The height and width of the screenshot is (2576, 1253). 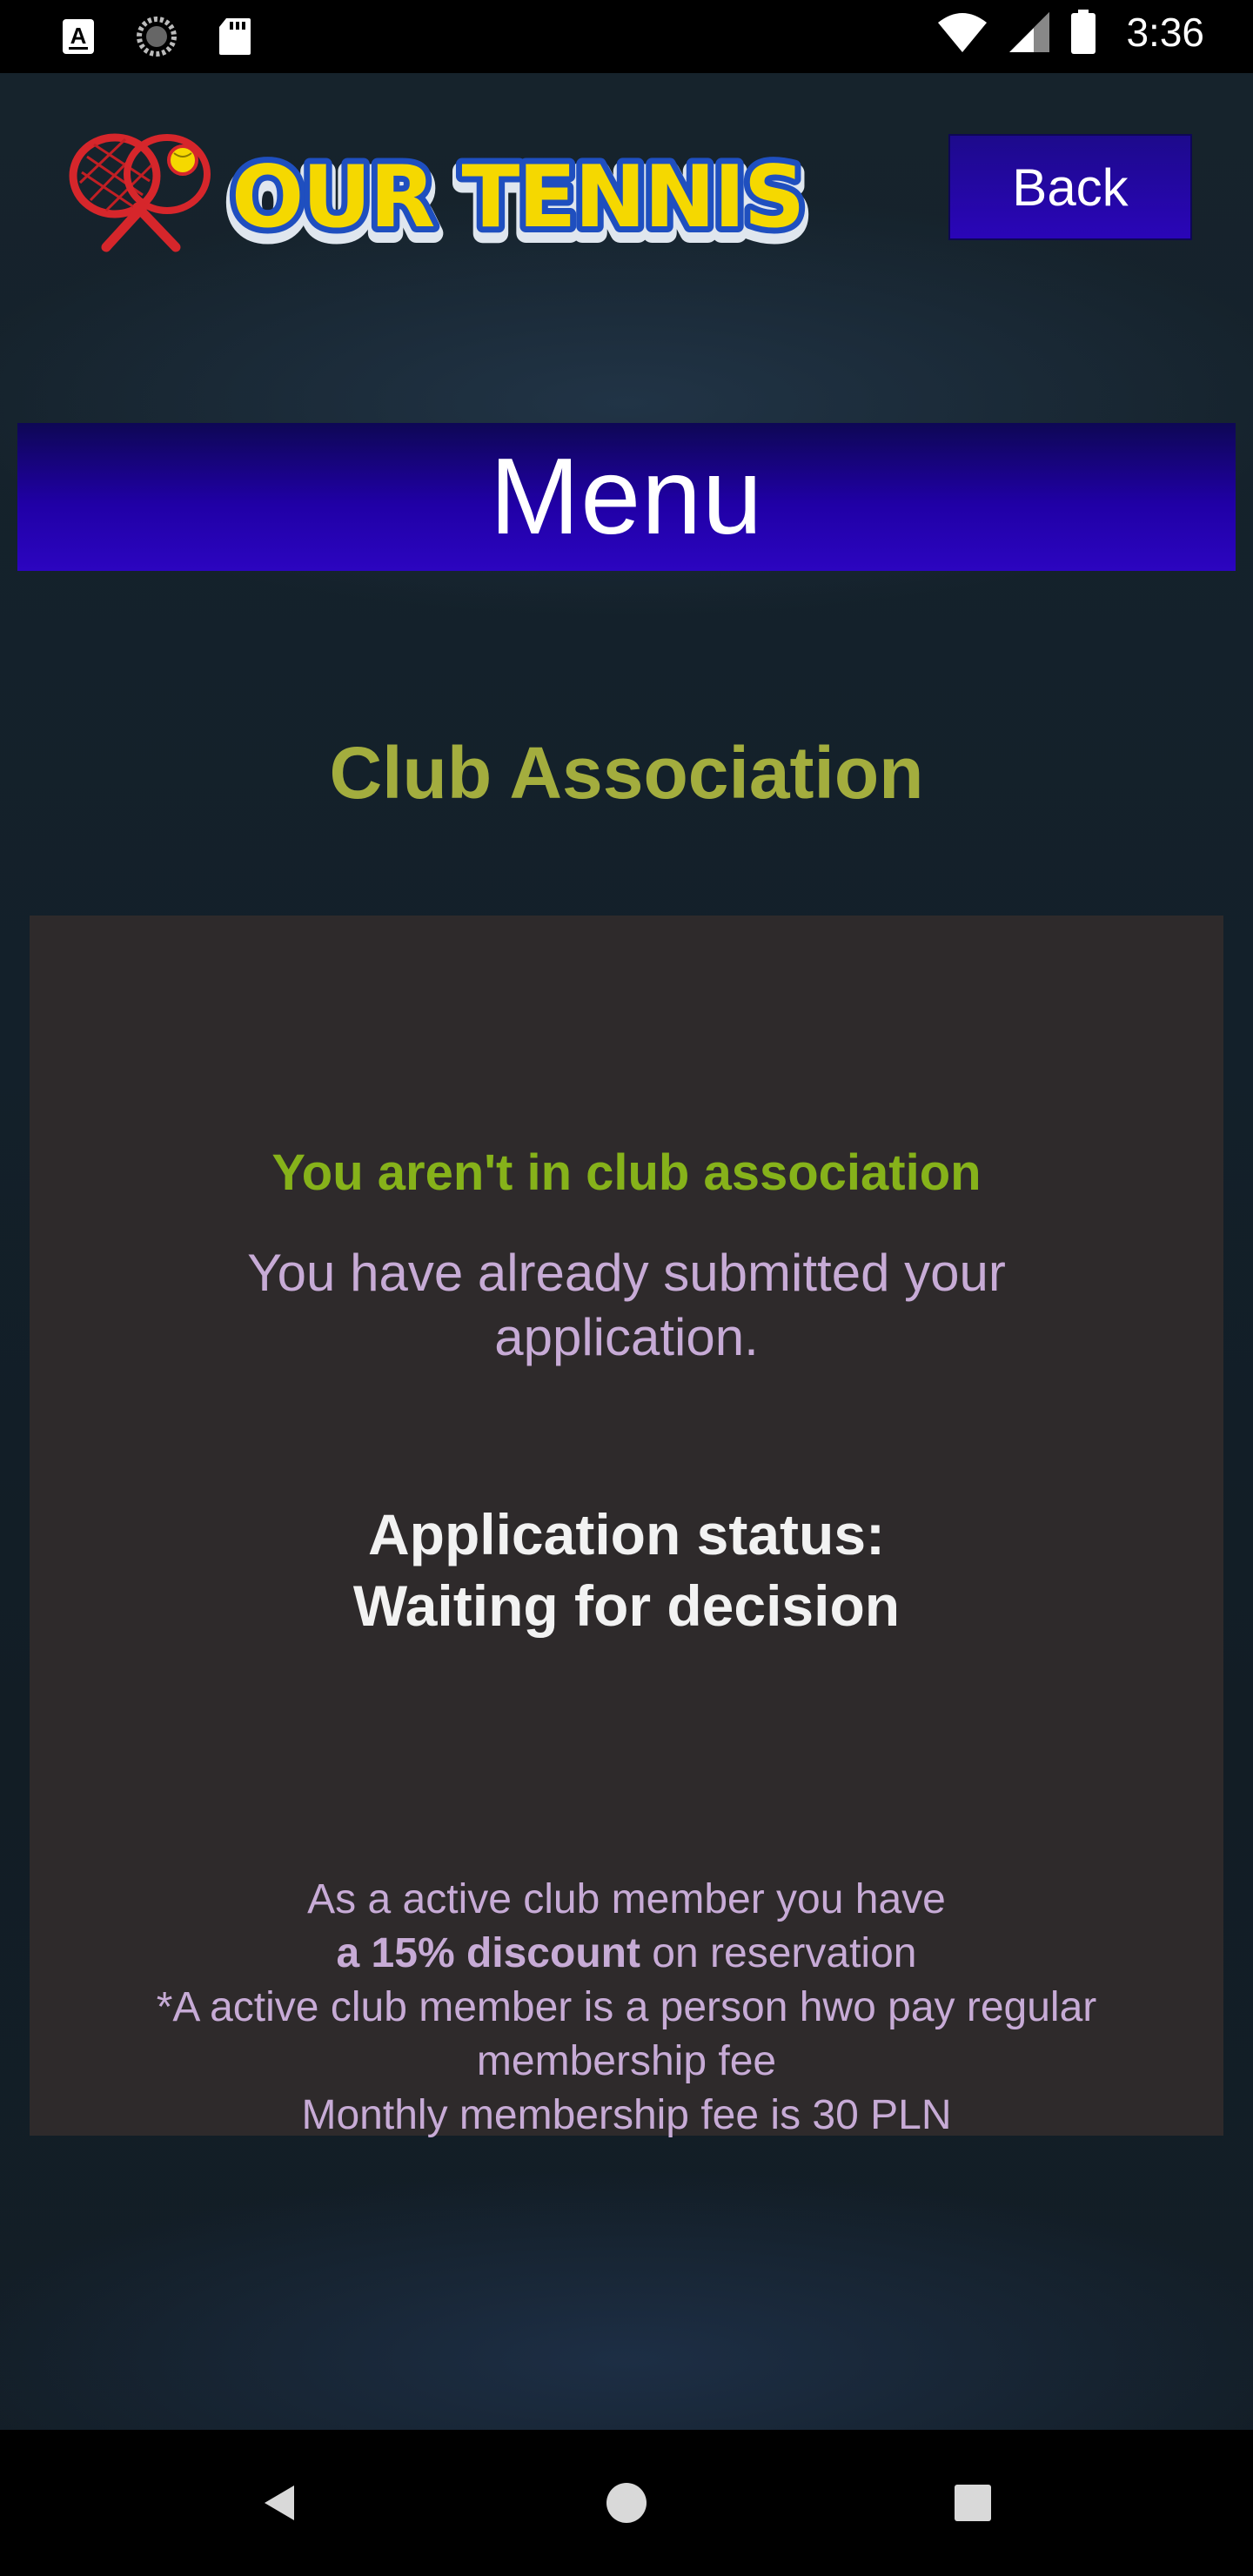 I want to click on back-button: Back, so click(x=1070, y=187).